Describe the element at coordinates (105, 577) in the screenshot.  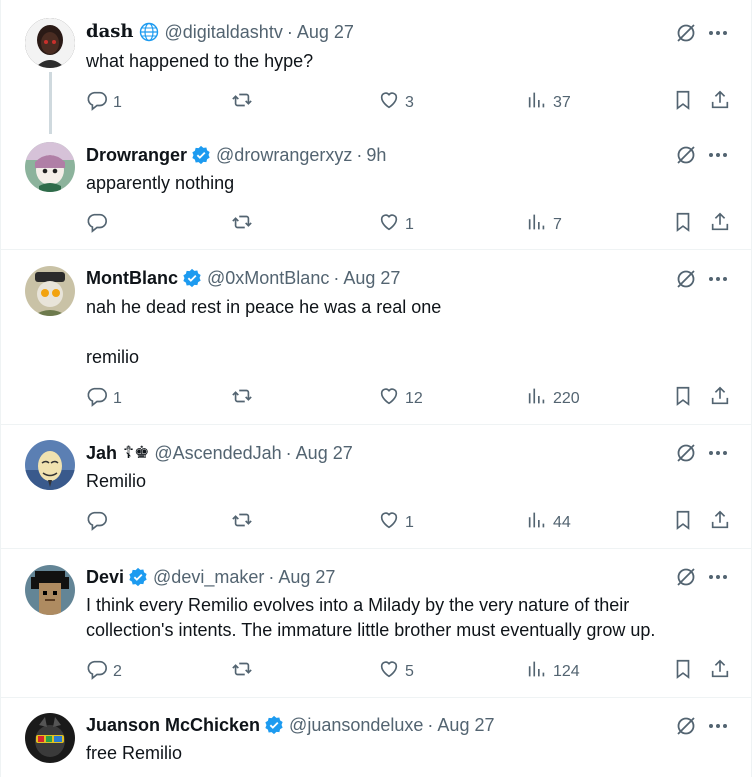
I see `display-name: Devi` at that location.